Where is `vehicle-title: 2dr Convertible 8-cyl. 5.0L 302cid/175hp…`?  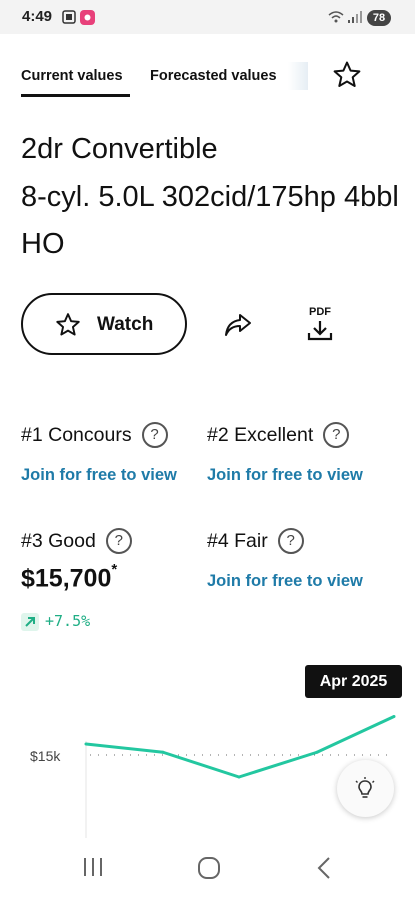
vehicle-title: 2dr Convertible 8-cyl. 5.0L 302cid/175hp… is located at coordinates (211, 198).